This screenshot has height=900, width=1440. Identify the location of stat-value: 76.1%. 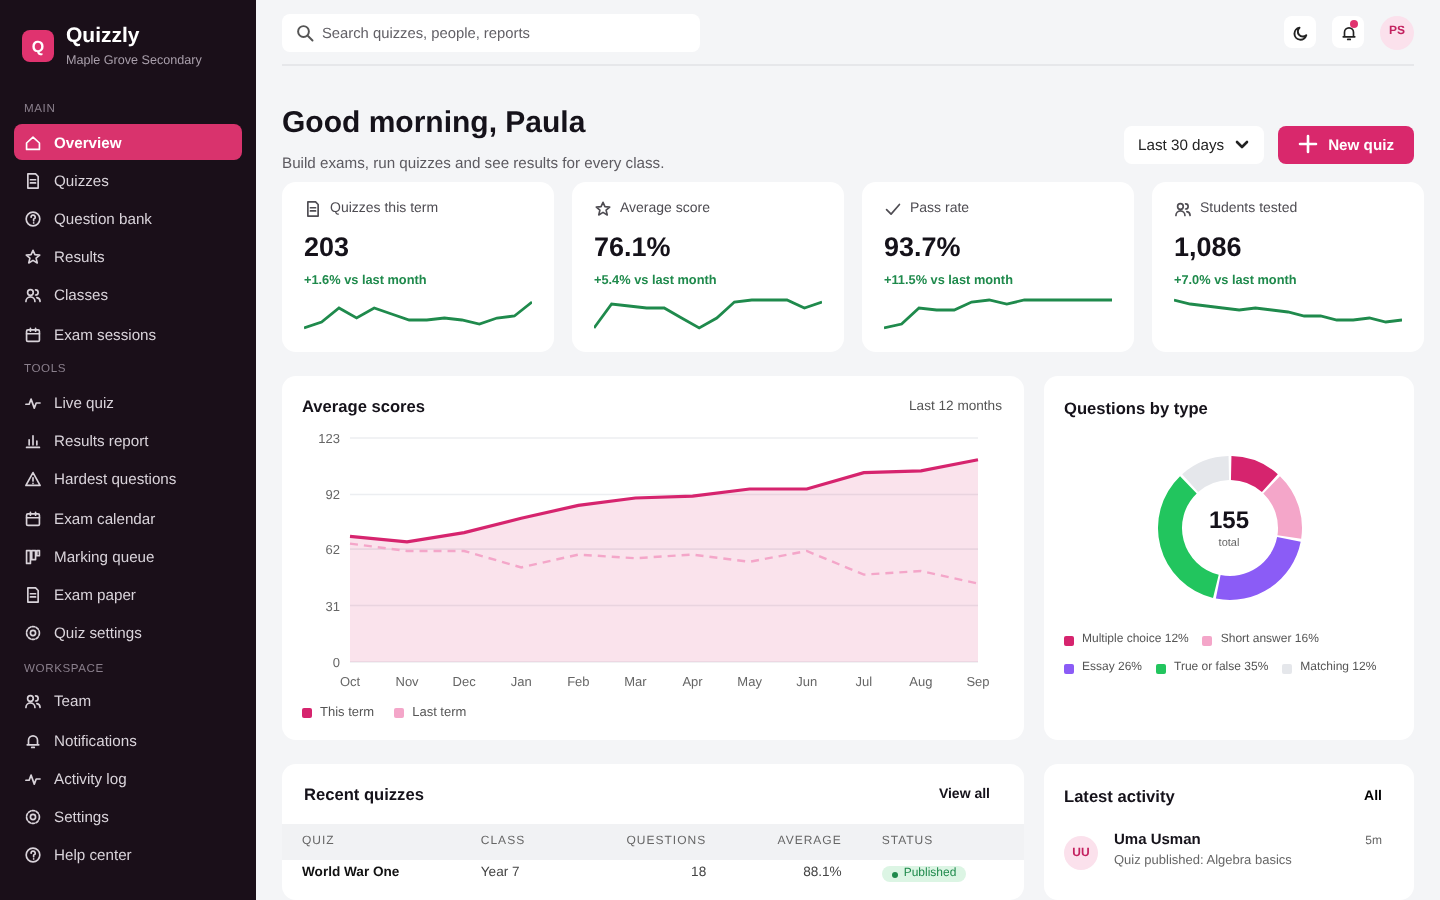
(633, 247).